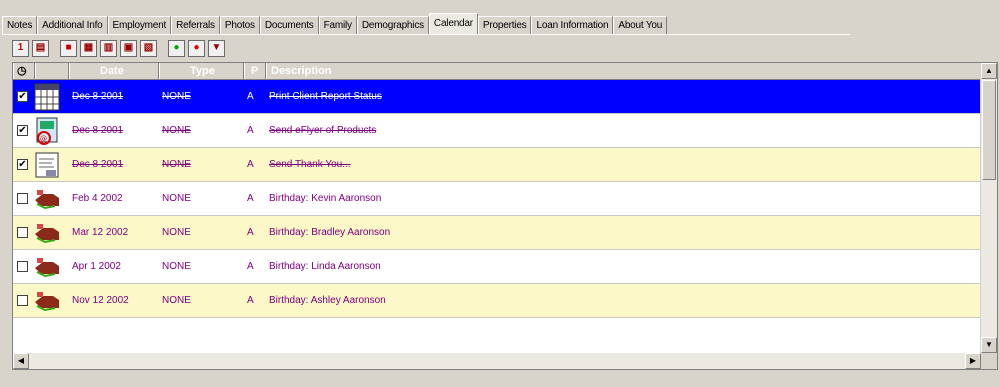 This screenshot has width=1000, height=387. Describe the element at coordinates (216, 48) in the screenshot. I see `filter-button: ▼` at that location.